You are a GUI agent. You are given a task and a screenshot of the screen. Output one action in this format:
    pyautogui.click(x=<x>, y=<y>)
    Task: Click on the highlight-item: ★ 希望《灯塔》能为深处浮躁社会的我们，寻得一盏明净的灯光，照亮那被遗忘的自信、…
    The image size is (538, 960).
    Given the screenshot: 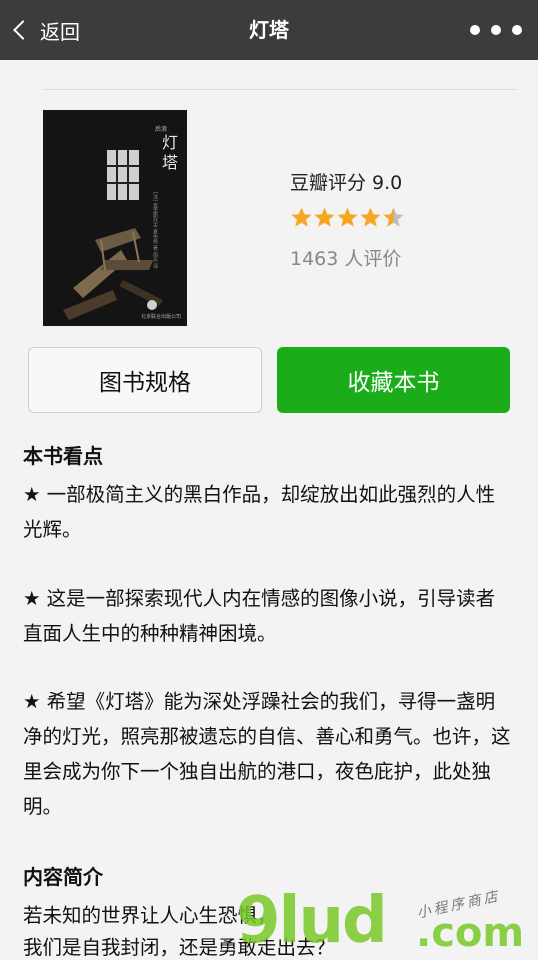 What is the action you would take?
    pyautogui.click(x=267, y=754)
    